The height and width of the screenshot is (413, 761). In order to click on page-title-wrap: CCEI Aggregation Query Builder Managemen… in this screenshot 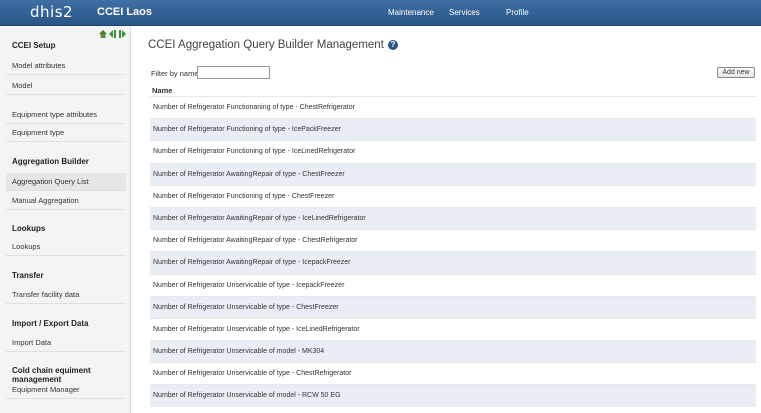, I will do `click(273, 45)`.